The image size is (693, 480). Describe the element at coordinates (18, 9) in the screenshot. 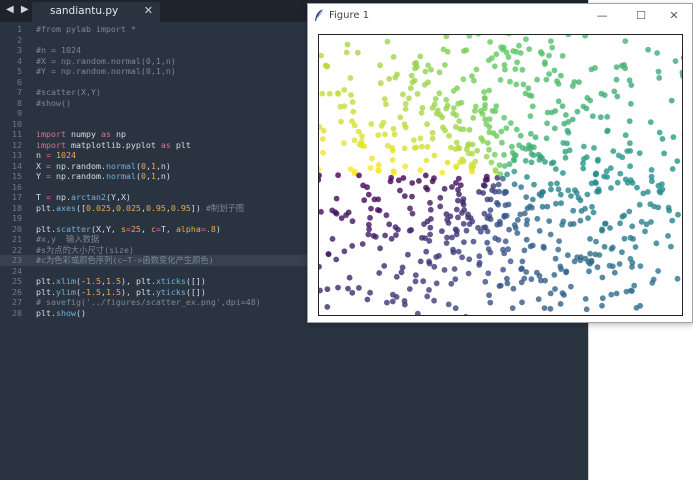

I see `tab-nav-arrows: ◀ ▶` at that location.